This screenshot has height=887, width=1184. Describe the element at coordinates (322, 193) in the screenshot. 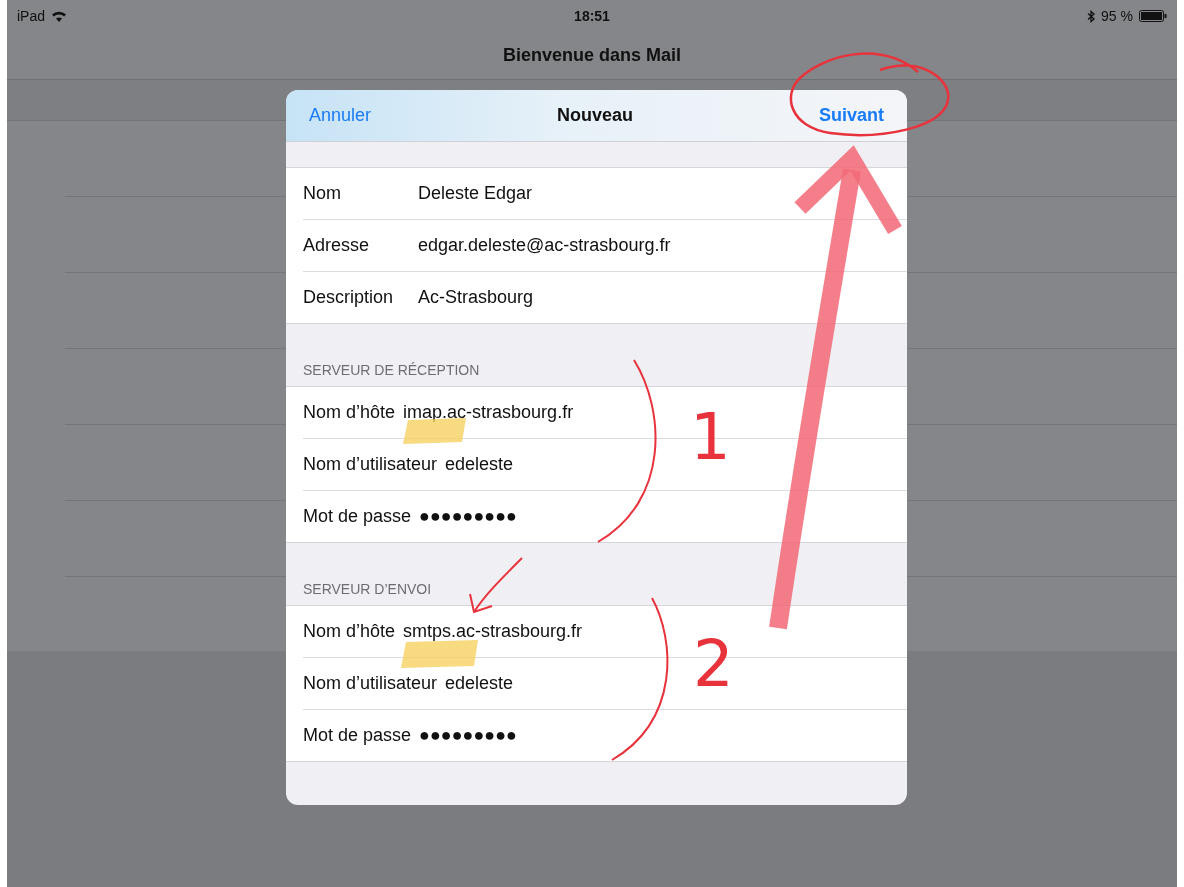

I see `field-label: Nom` at that location.